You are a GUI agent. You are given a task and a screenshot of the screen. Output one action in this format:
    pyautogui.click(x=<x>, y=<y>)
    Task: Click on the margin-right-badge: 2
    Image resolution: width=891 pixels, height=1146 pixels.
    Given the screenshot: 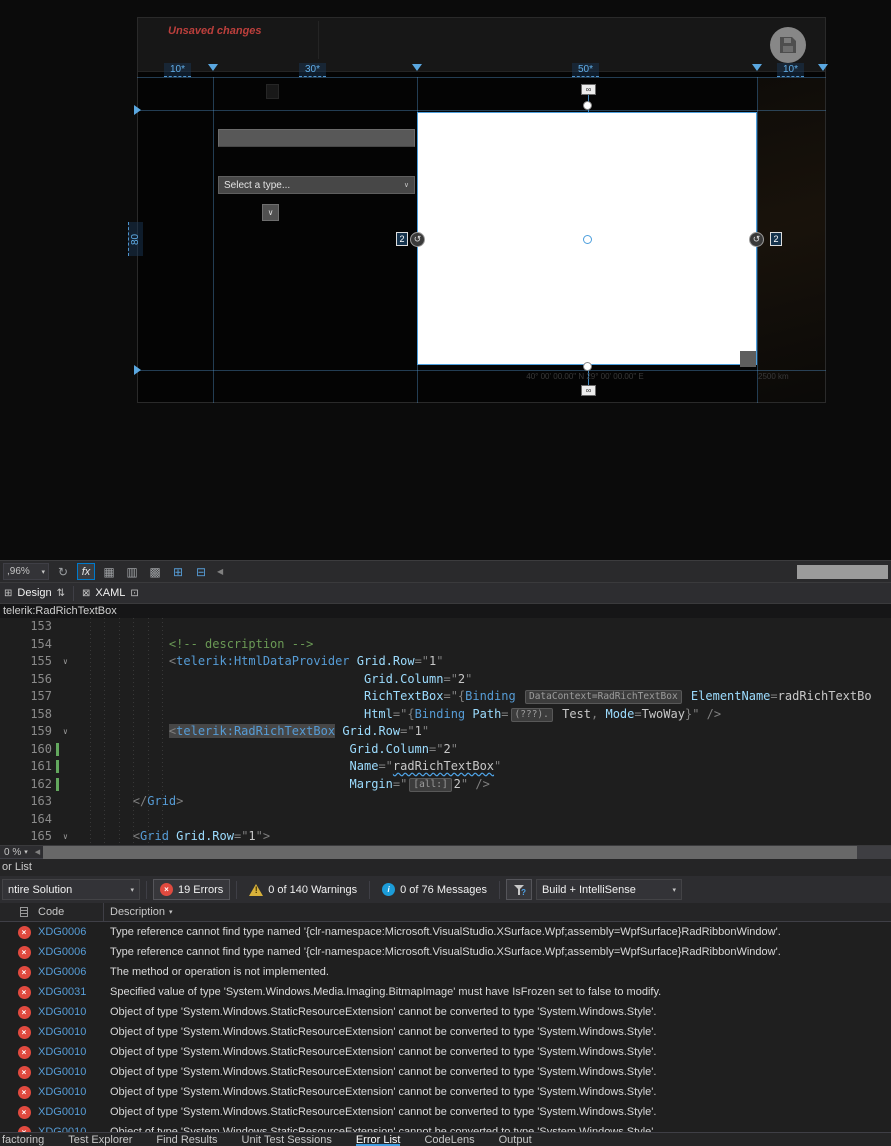 What is the action you would take?
    pyautogui.click(x=776, y=239)
    